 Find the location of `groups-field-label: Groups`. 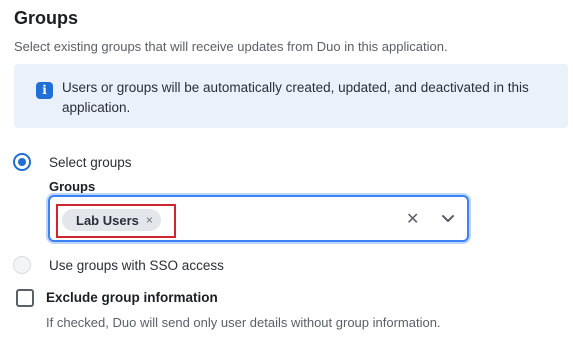

groups-field-label: Groups is located at coordinates (72, 186).